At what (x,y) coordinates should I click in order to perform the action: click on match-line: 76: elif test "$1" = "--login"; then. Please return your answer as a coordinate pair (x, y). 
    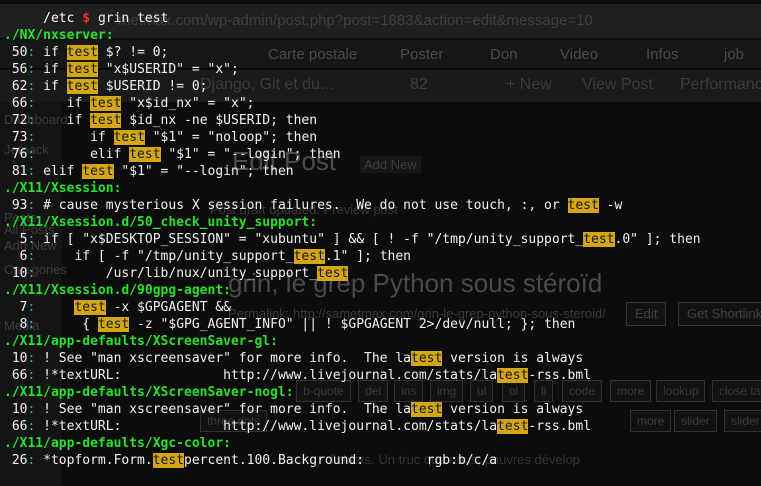
    Looking at the image, I should click on (172, 154).